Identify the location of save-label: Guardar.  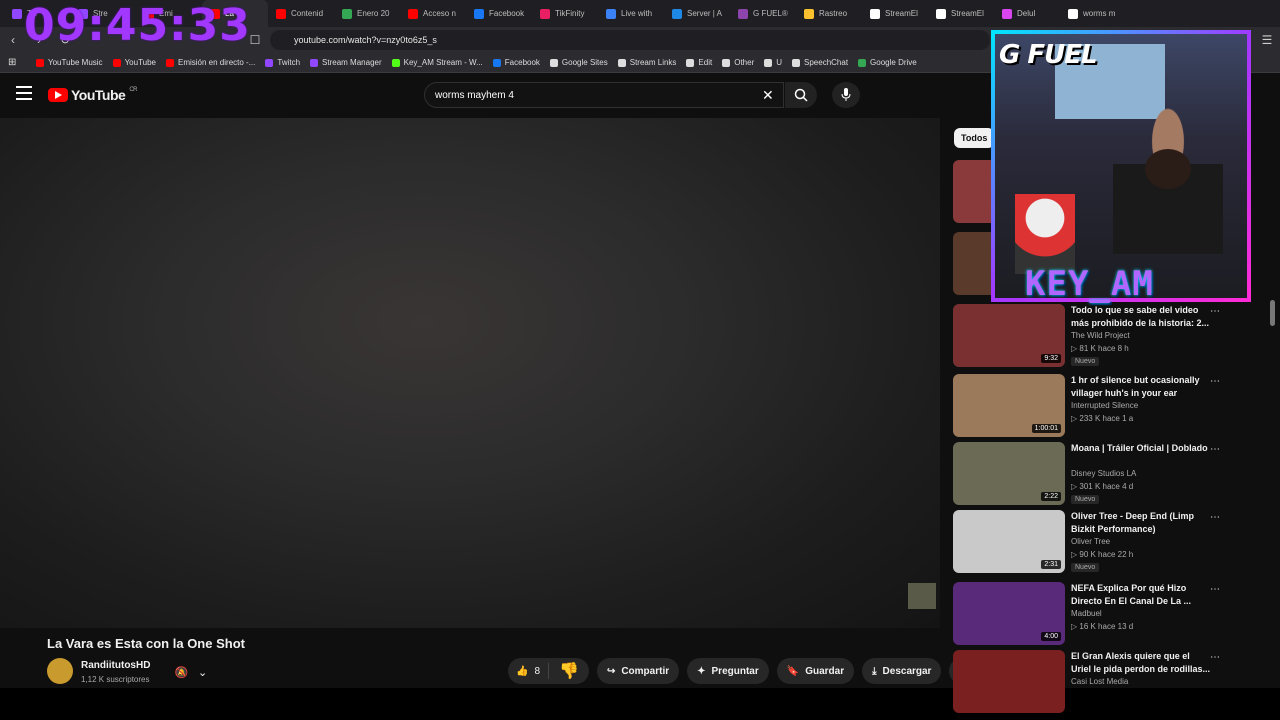
(825, 671).